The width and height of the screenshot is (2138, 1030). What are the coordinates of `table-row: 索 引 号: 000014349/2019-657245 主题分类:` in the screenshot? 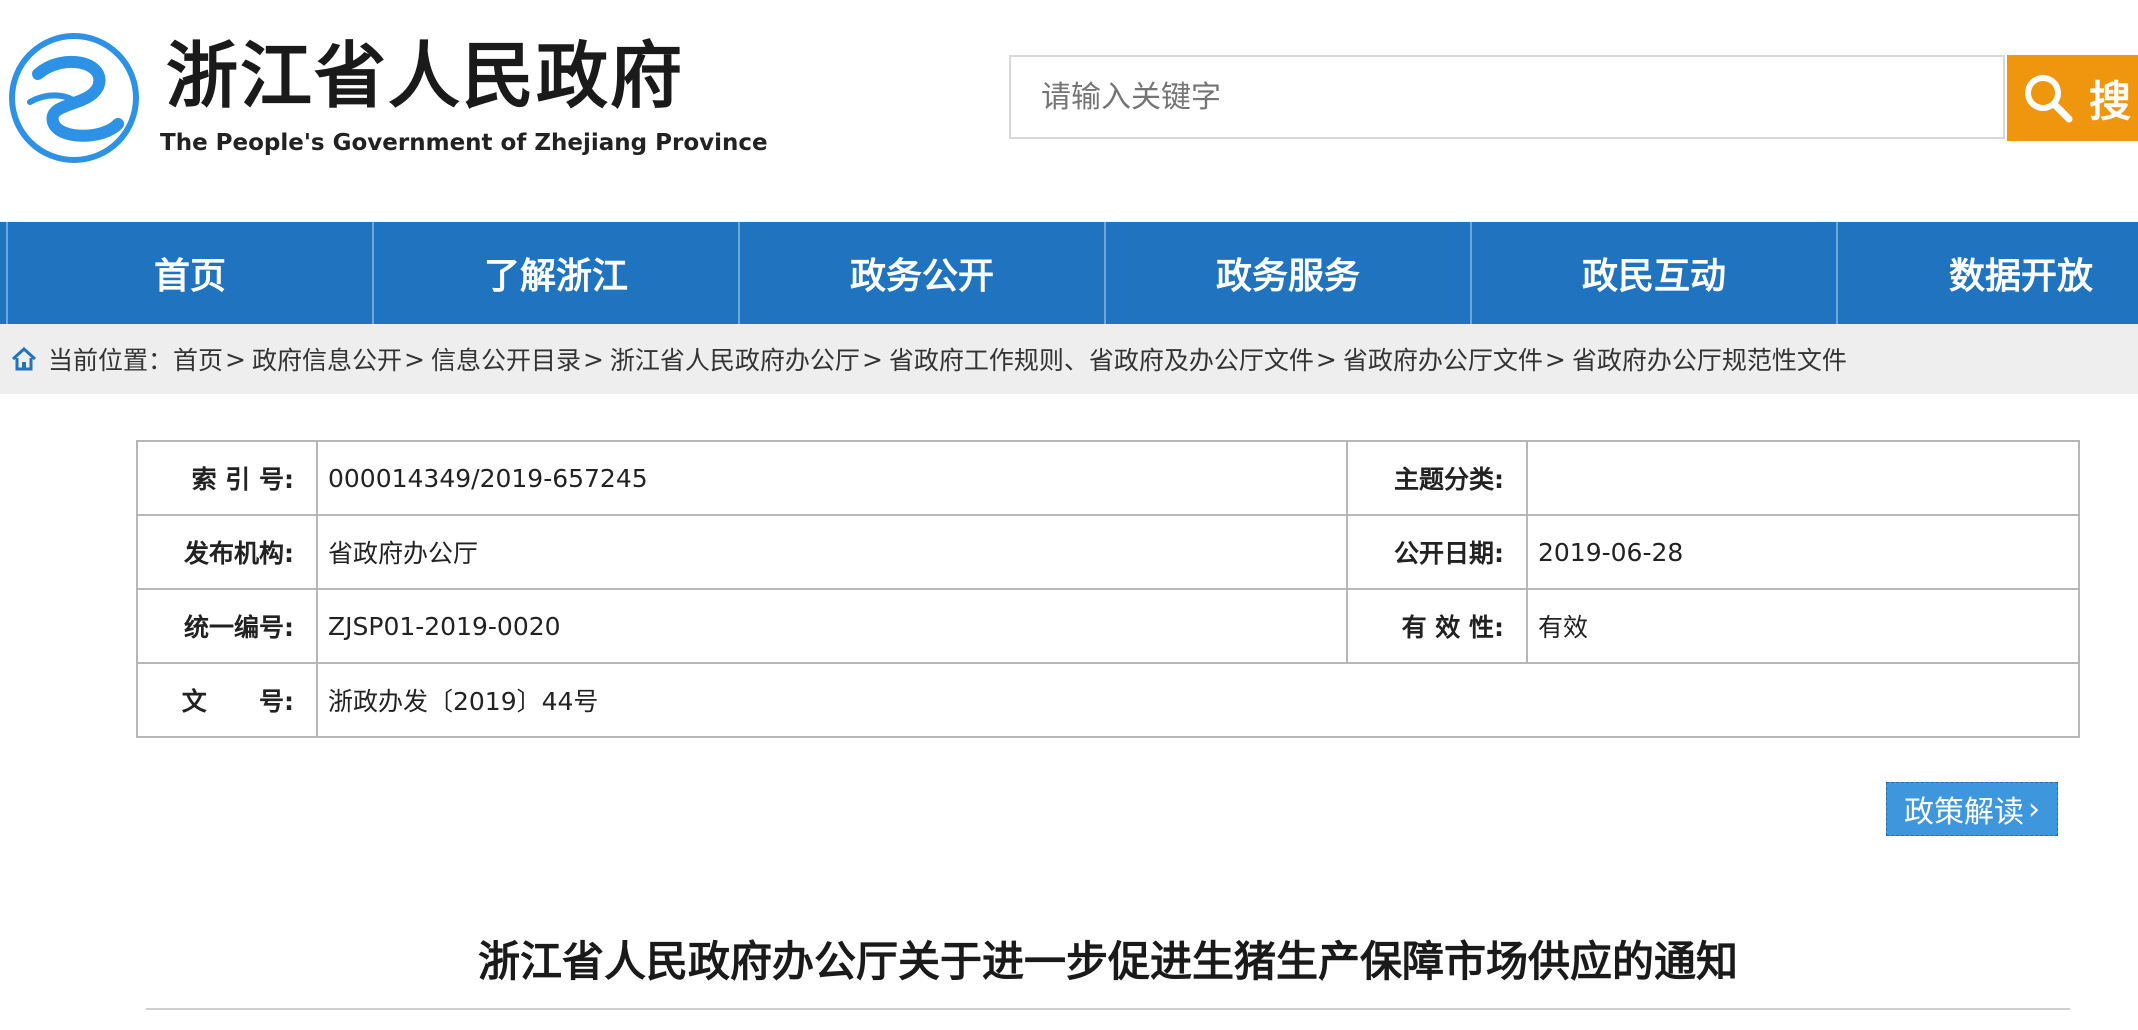 It's located at (1108, 478).